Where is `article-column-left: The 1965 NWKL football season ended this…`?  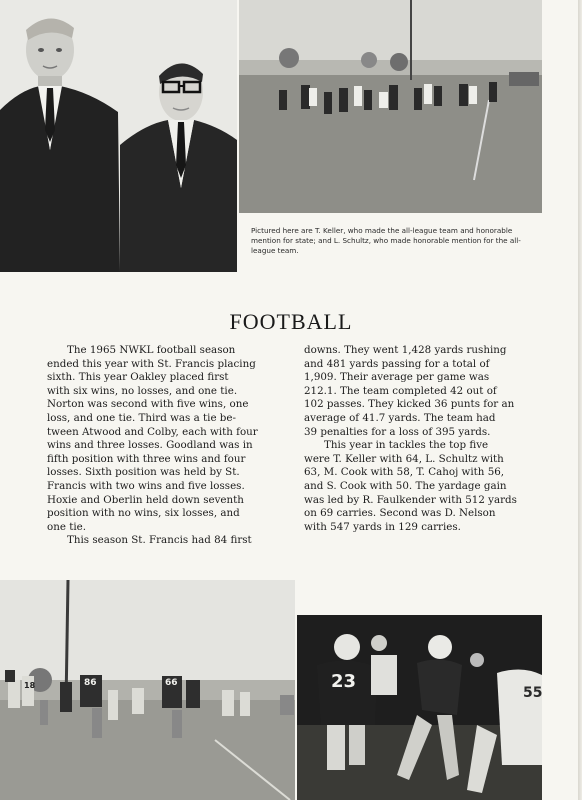 article-column-left: The 1965 NWKL football season ended this… is located at coordinates (167, 446).